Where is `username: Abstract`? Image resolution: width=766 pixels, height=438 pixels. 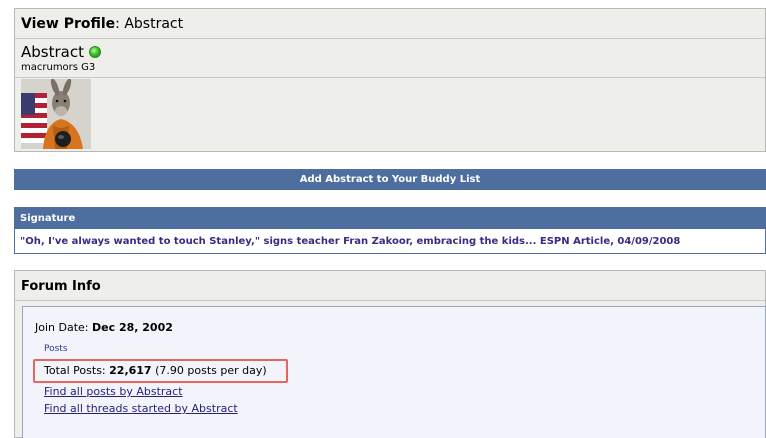
username: Abstract is located at coordinates (52, 52).